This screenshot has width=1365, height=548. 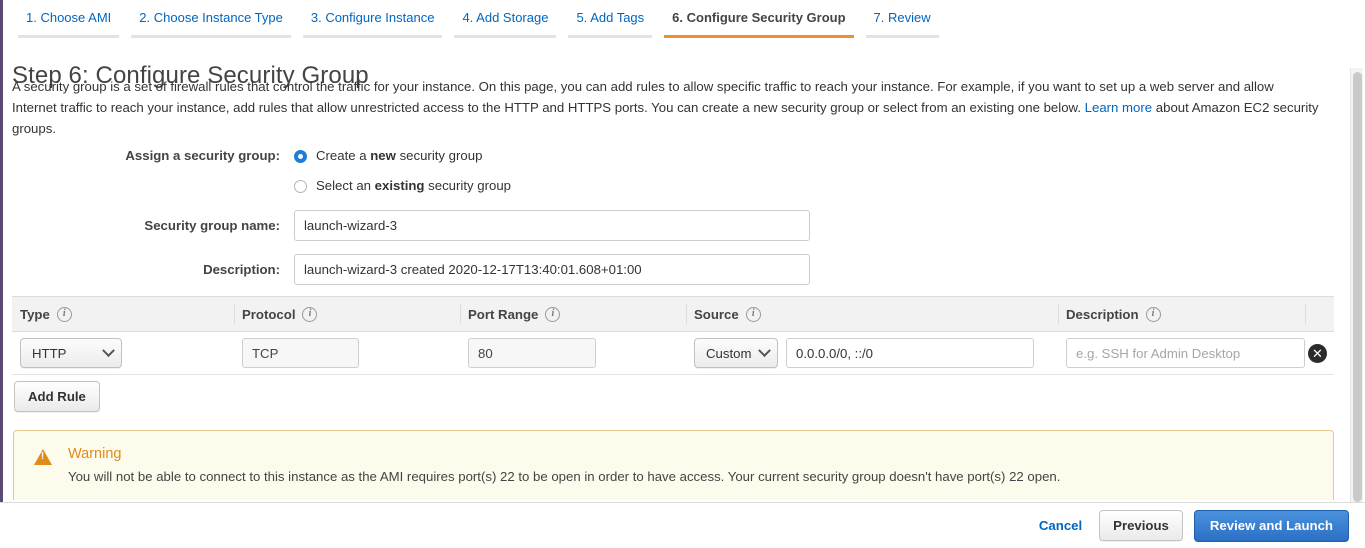 I want to click on vertical-scrollbar, so click(x=1356, y=289).